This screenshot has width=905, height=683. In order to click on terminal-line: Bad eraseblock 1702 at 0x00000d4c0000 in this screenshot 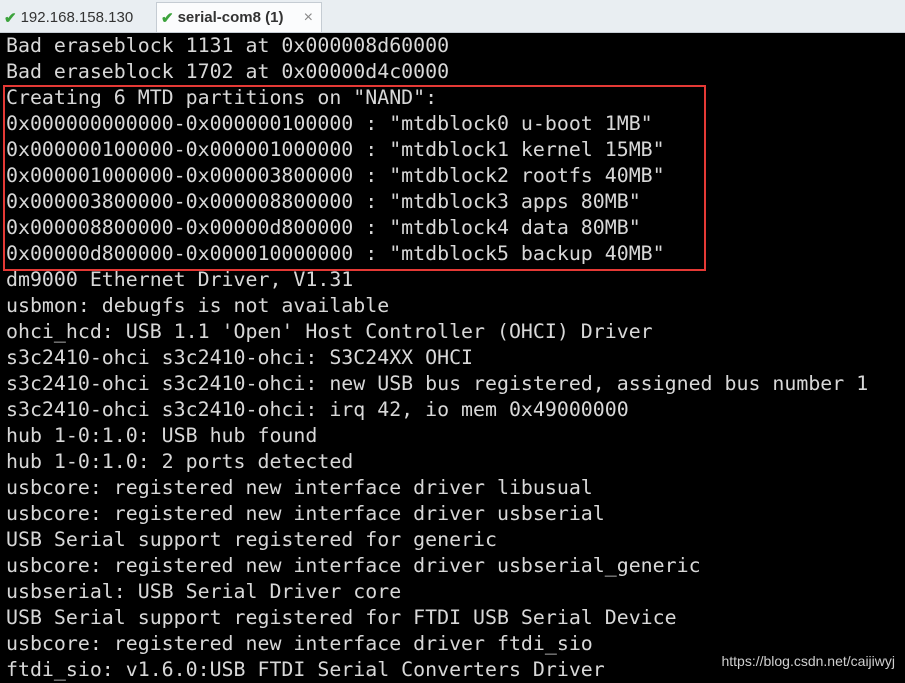, I will do `click(455, 72)`.